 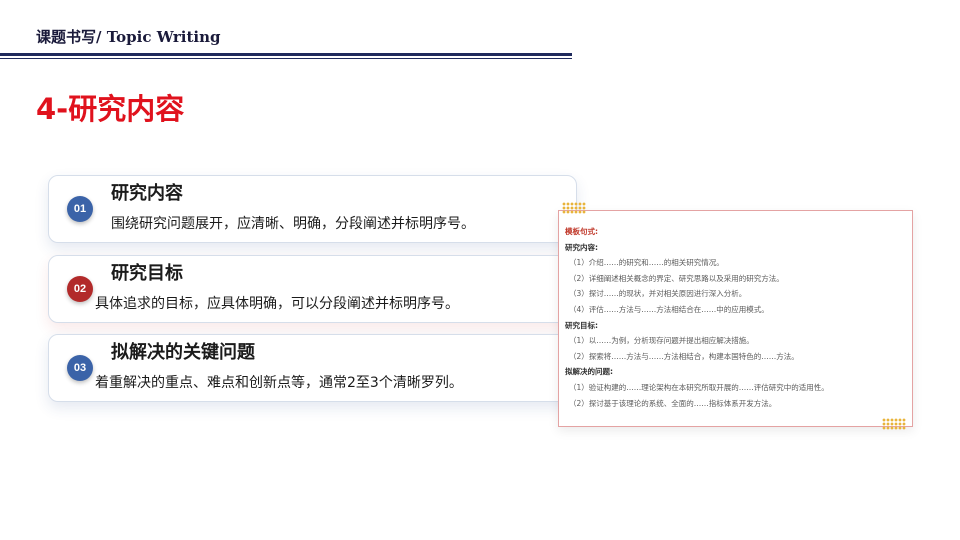 I want to click on header-title: 课题书写/ Topic Writing, so click(x=128, y=37).